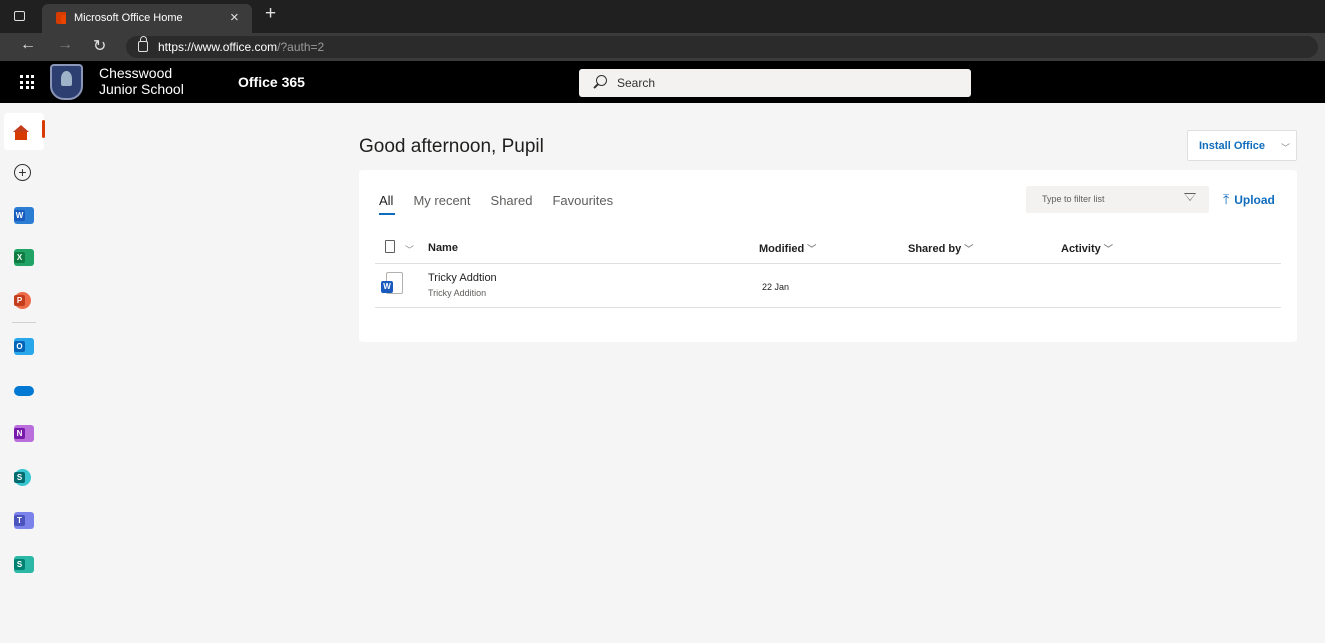 The height and width of the screenshot is (643, 1325). Describe the element at coordinates (24, 391) in the screenshot. I see `onedrive-icon` at that location.